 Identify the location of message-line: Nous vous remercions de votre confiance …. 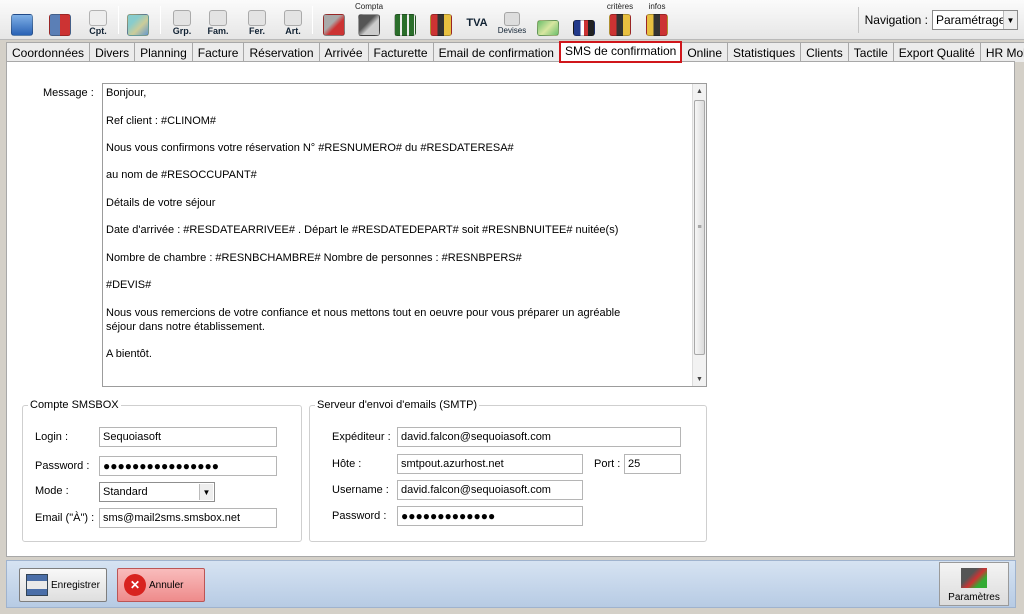
(363, 313).